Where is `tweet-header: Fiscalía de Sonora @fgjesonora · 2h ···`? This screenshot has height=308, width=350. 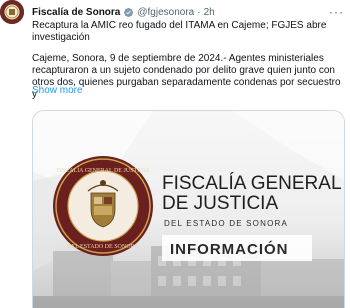 tweet-header: Fiscalía de Sonora @fgjesonora · 2h ··· is located at coordinates (188, 12).